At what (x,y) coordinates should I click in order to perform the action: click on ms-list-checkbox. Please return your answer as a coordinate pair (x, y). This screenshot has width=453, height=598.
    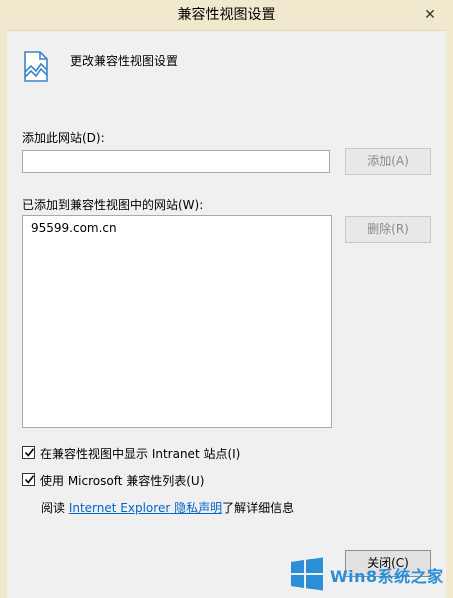
    Looking at the image, I should click on (28, 479).